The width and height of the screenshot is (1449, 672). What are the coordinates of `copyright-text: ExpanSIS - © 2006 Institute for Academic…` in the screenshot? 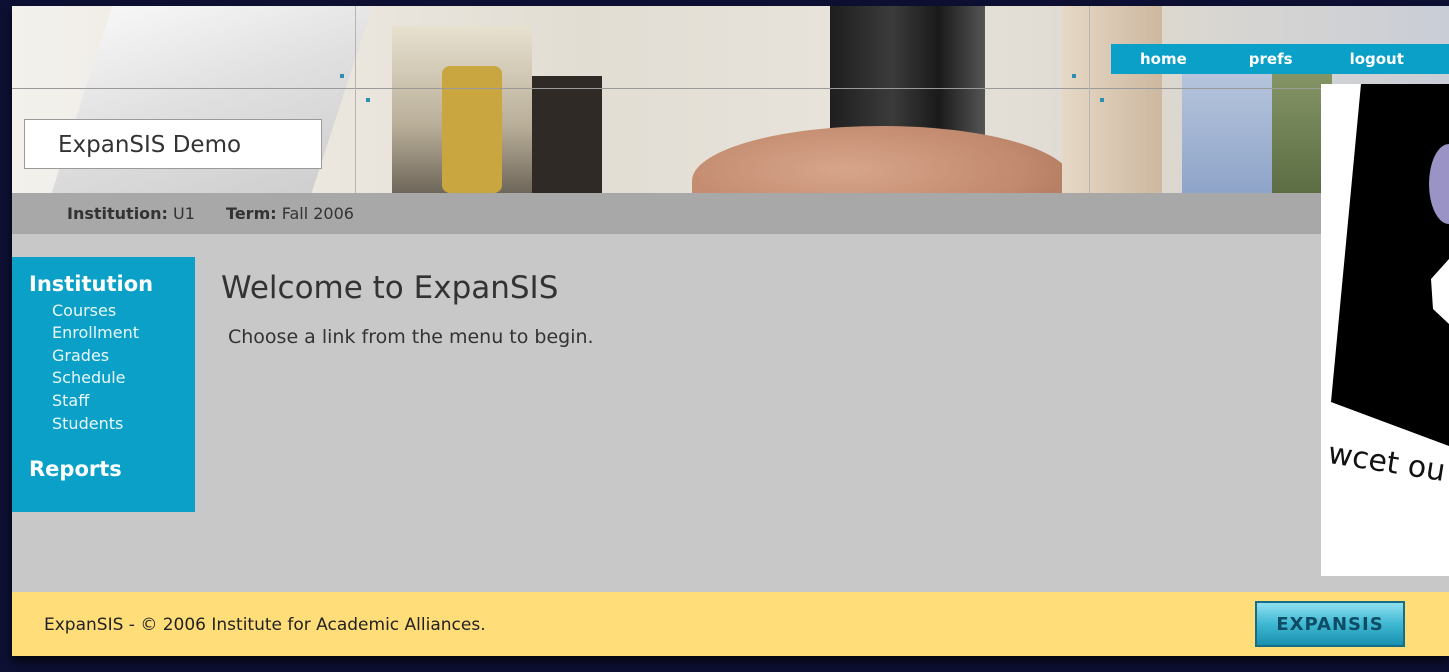 It's located at (265, 625).